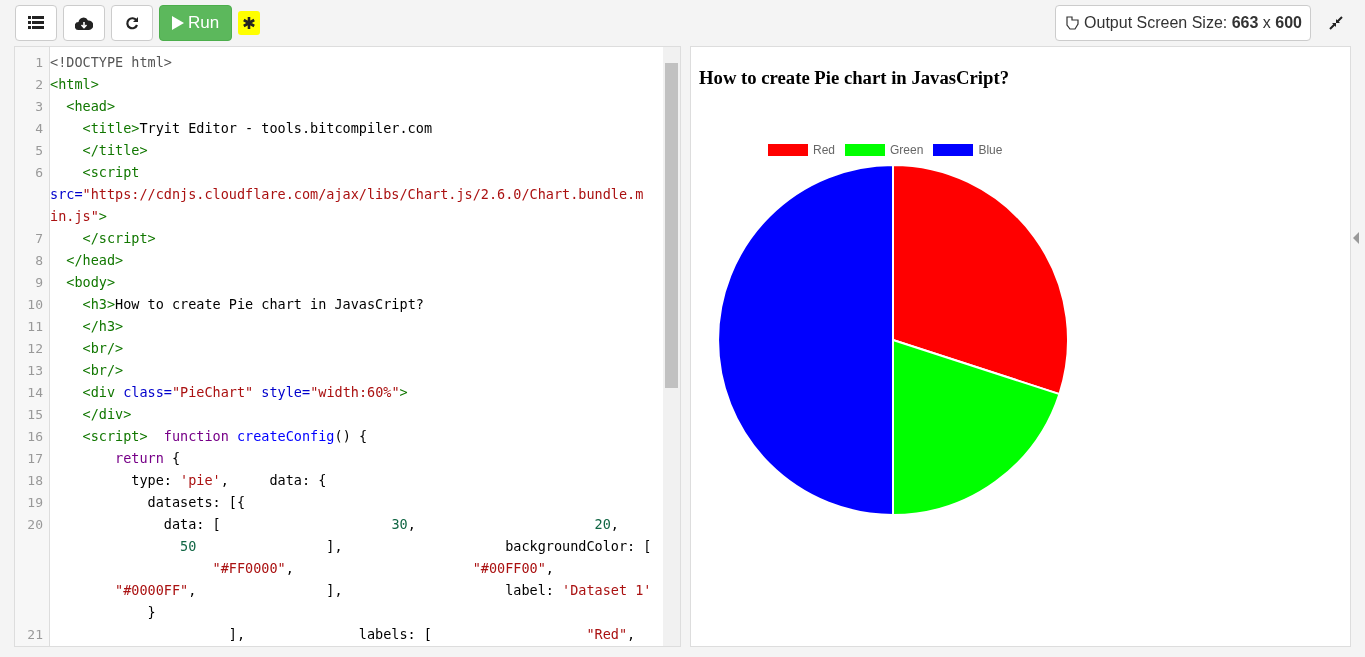 The width and height of the screenshot is (1365, 657). Describe the element at coordinates (110, 172) in the screenshot. I see `code-line: <script` at that location.